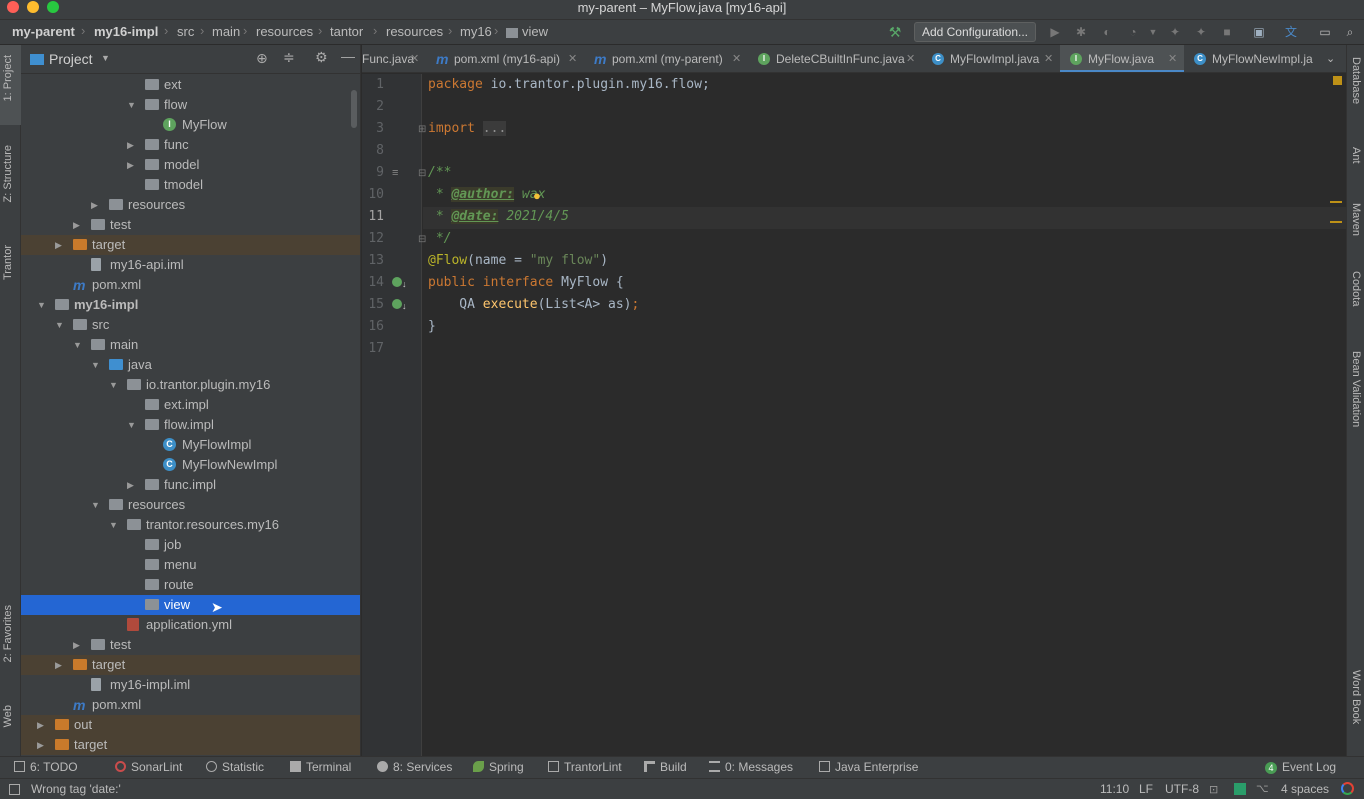  Describe the element at coordinates (895, 32) in the screenshot. I see `build-hammer-icon: ⚒` at that location.